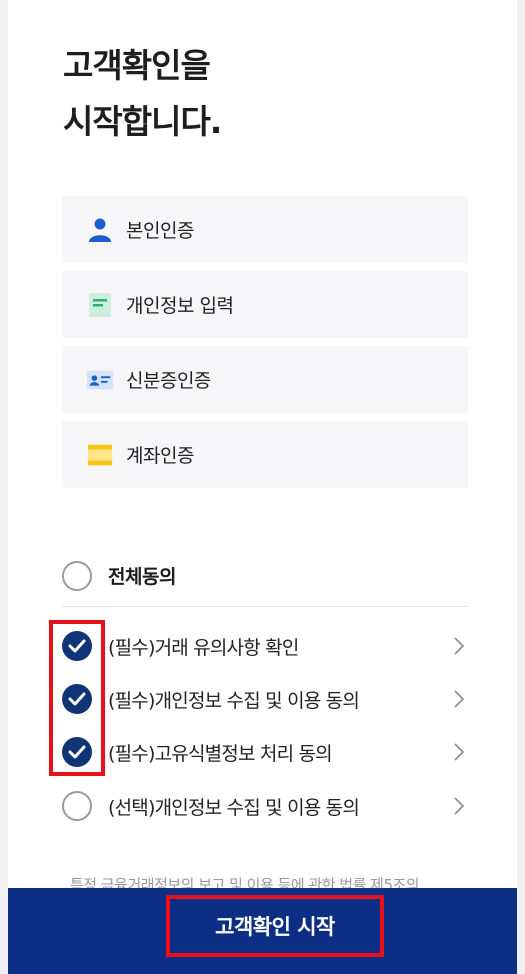 The width and height of the screenshot is (525, 974). I want to click on agreement-row-unique-id: (필수)고유식별정보 처리 동의, so click(265, 752).